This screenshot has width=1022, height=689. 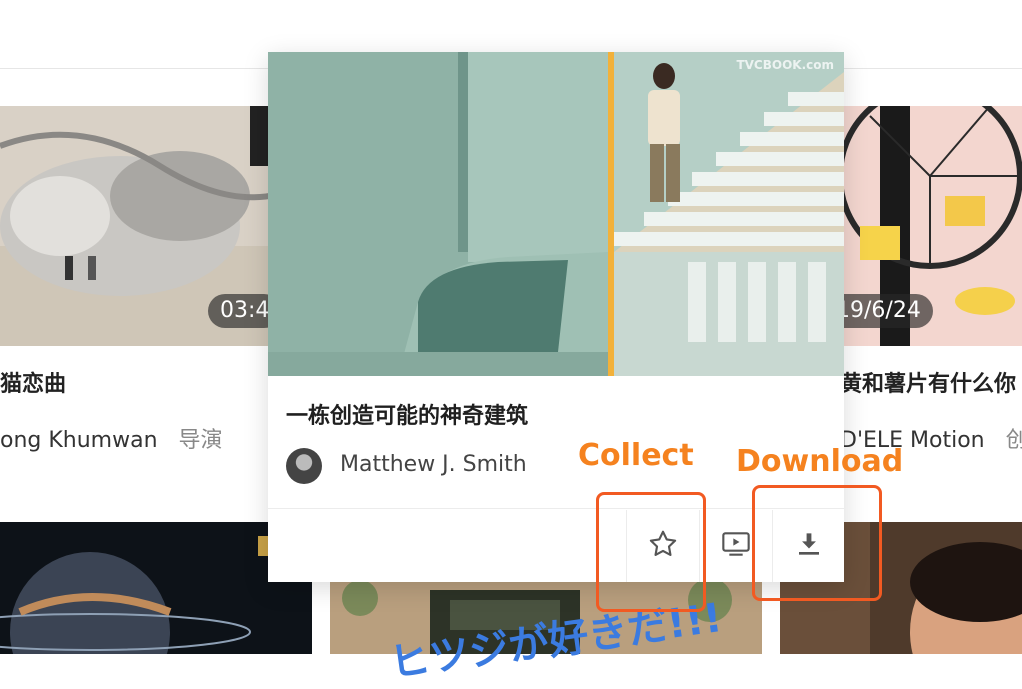 I want to click on video-card-bottom-left, so click(x=156, y=605).